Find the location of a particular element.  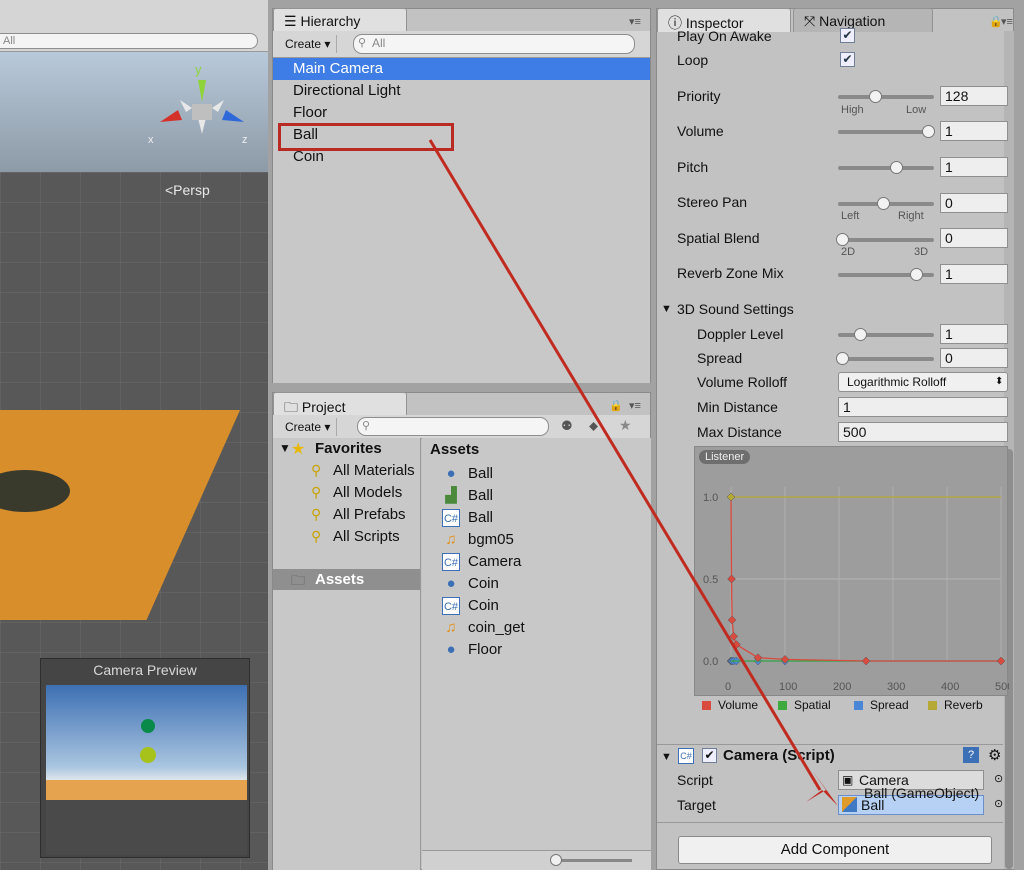

z-axis-cone is located at coordinates (233, 116).